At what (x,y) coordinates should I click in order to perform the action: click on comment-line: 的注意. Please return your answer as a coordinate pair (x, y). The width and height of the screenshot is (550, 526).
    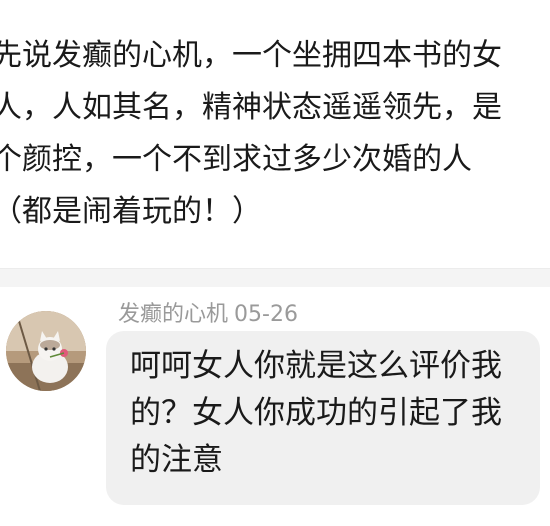
    Looking at the image, I should click on (176, 460).